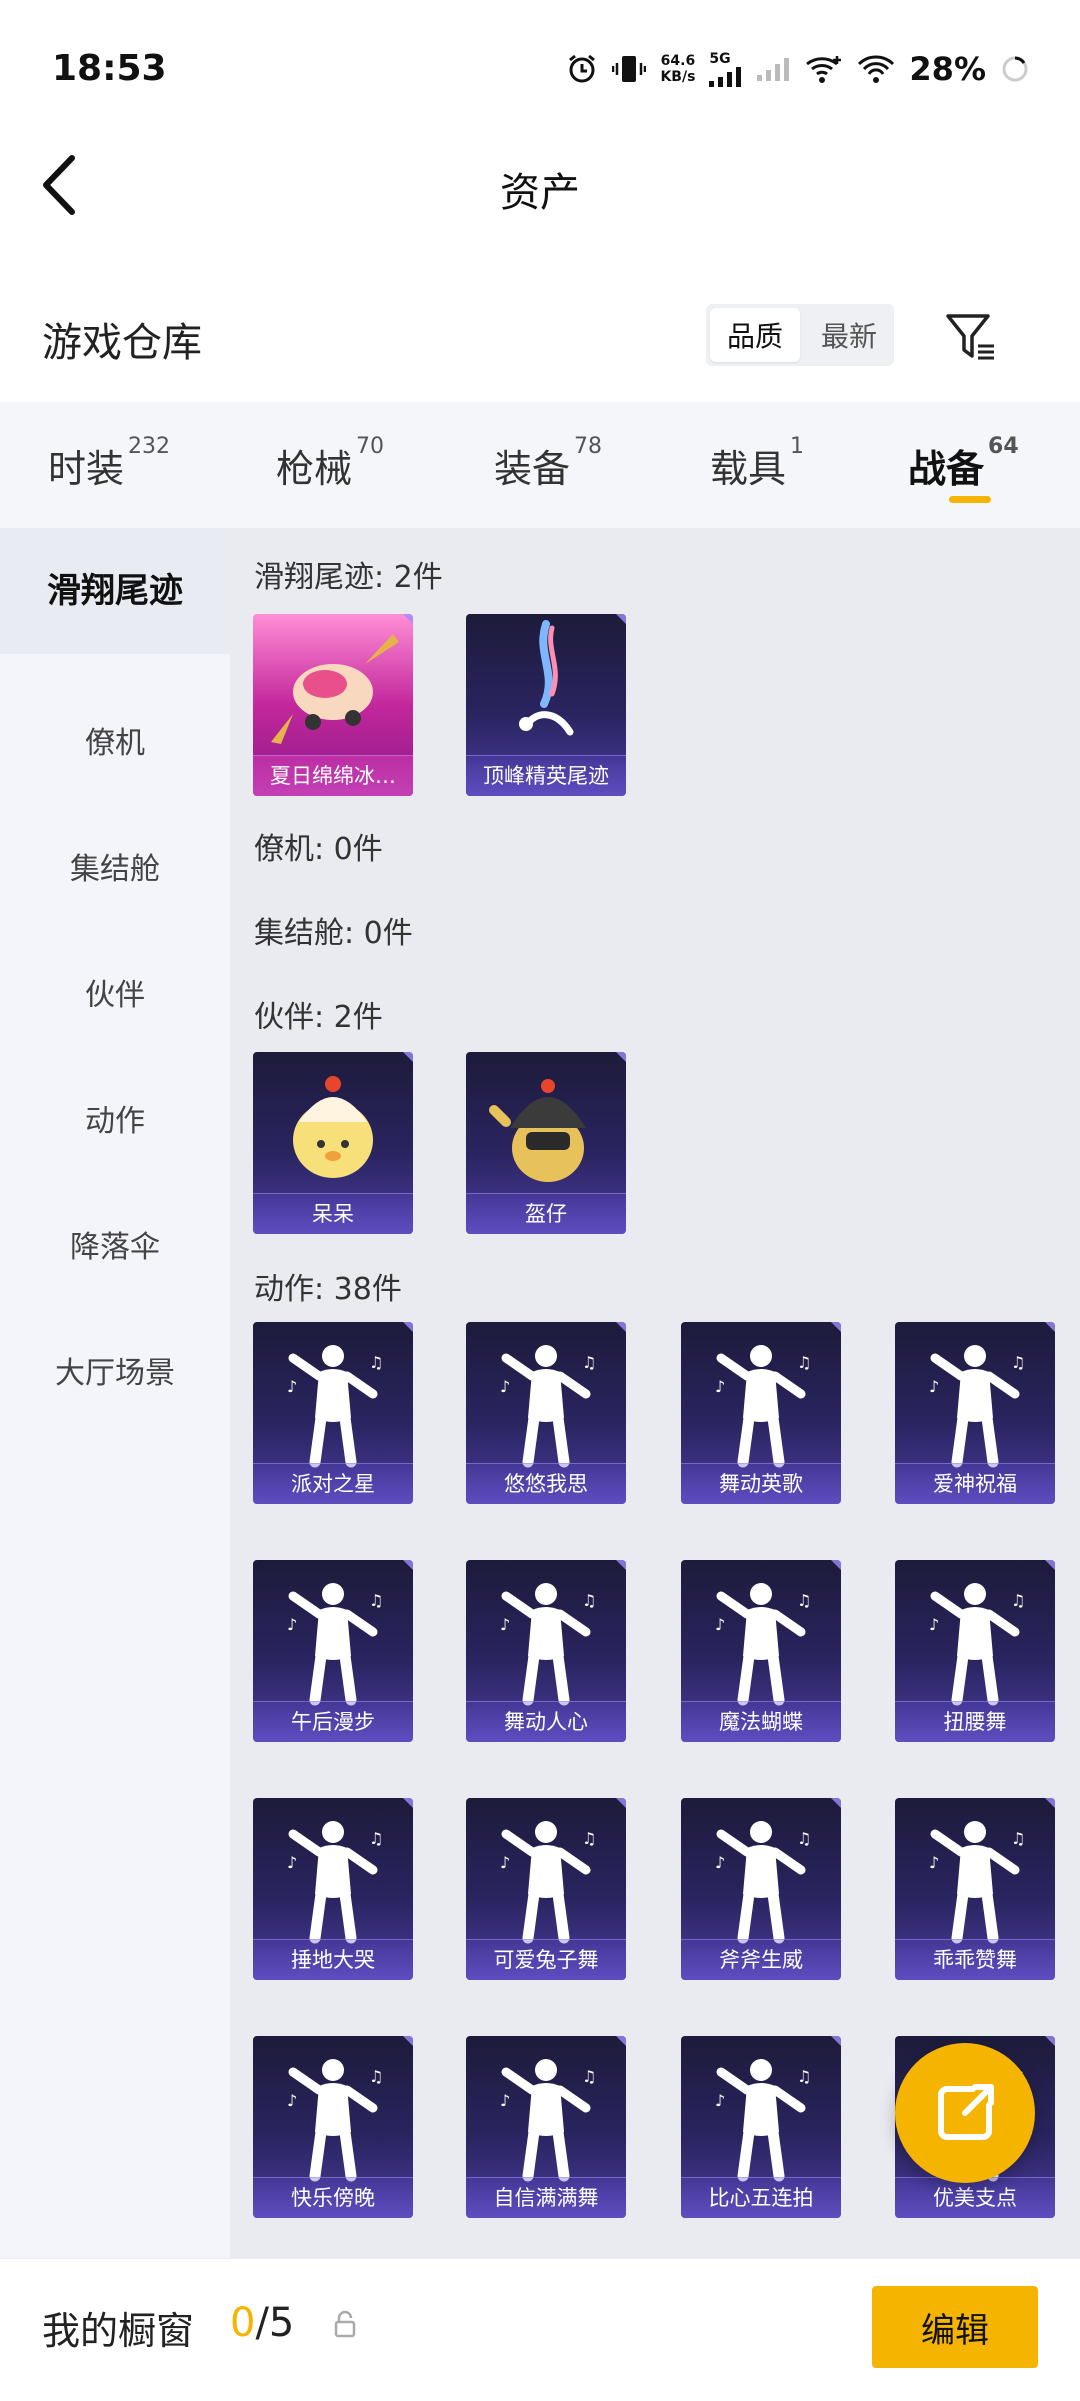  I want to click on item-card-label: 午后漫步, so click(333, 1721).